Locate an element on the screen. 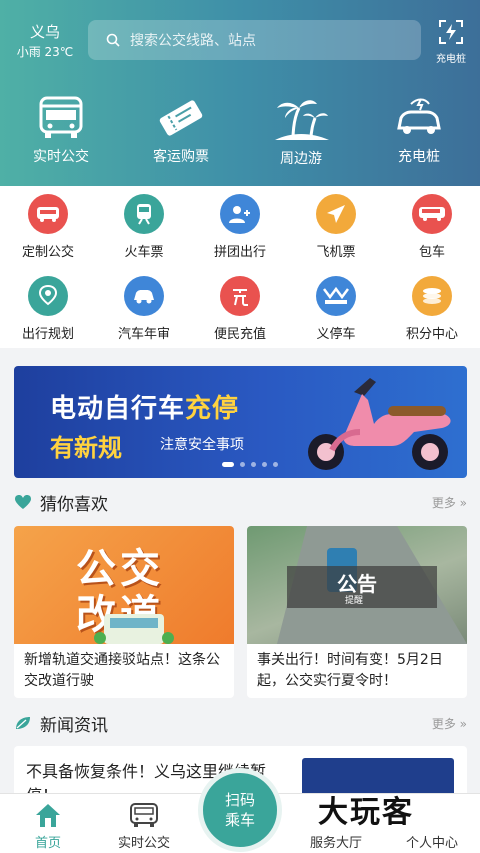  tab-home: 首页 is located at coordinates (48, 826).